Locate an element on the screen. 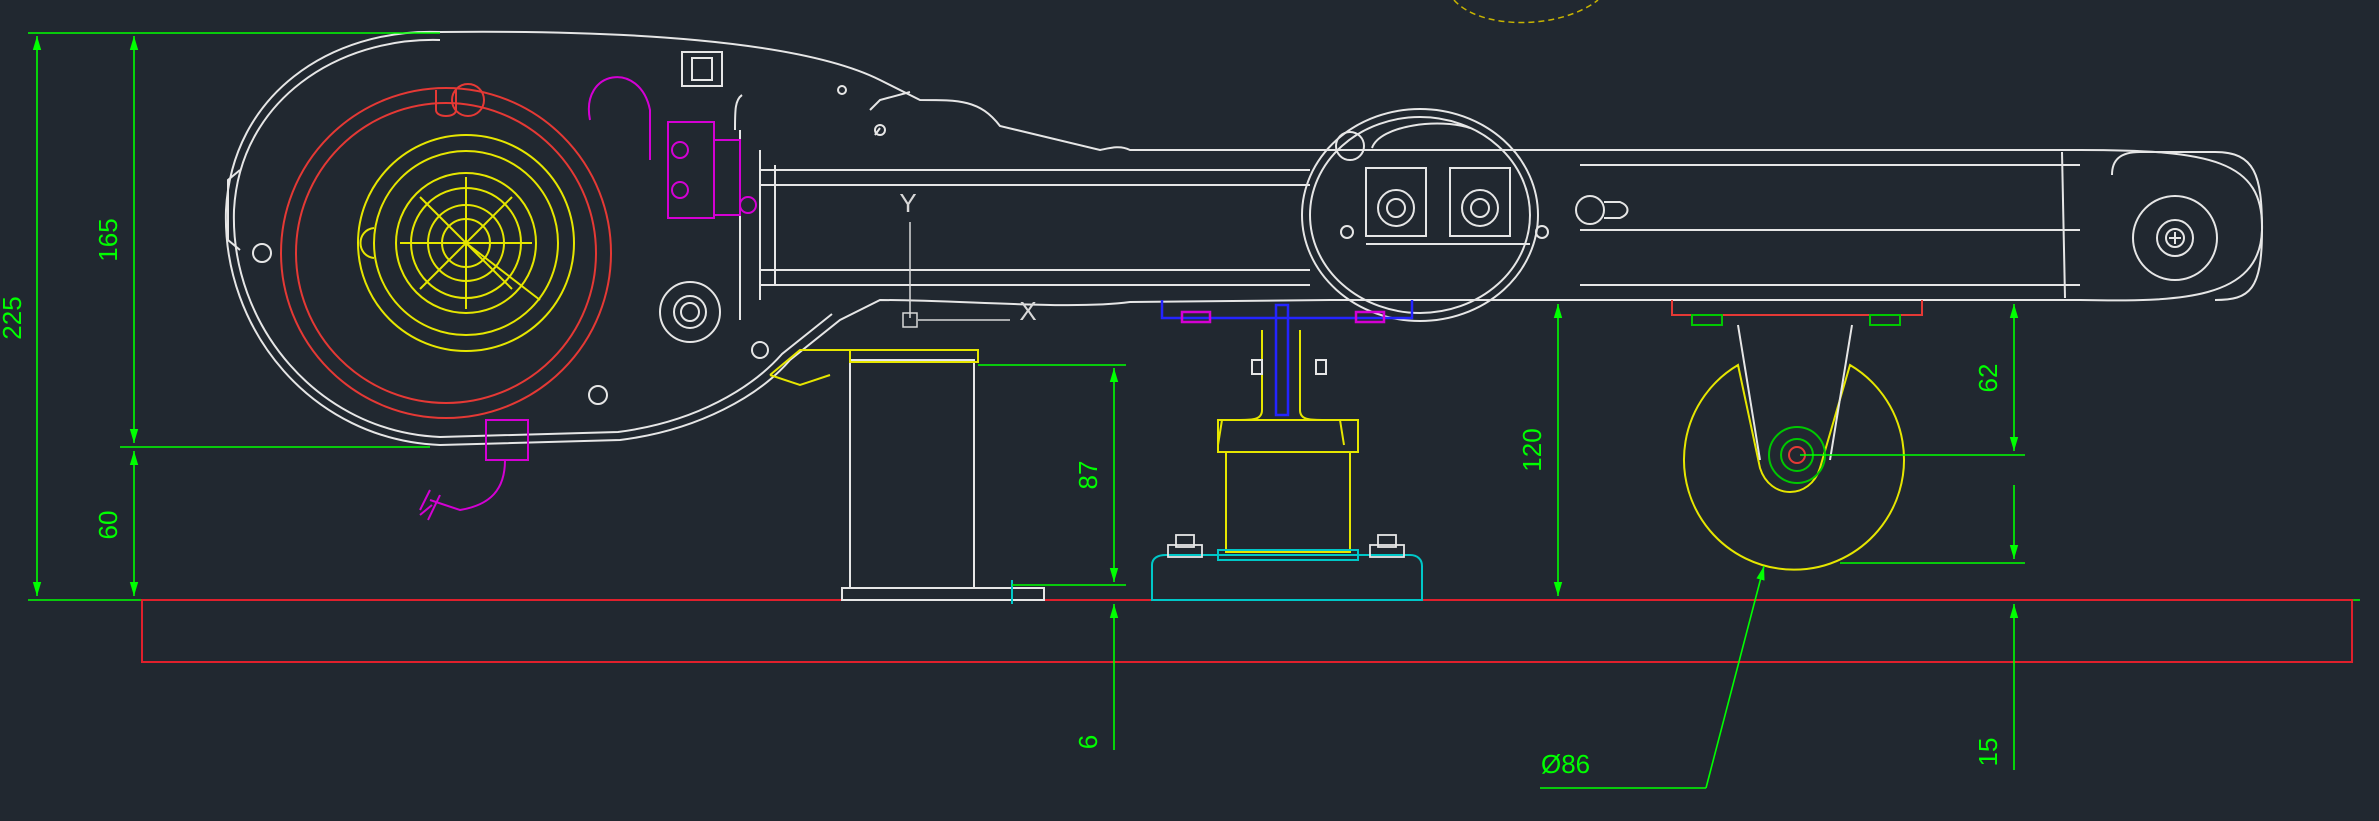 This screenshot has width=2379, height=821. gear-assembly is located at coordinates (466, 243).